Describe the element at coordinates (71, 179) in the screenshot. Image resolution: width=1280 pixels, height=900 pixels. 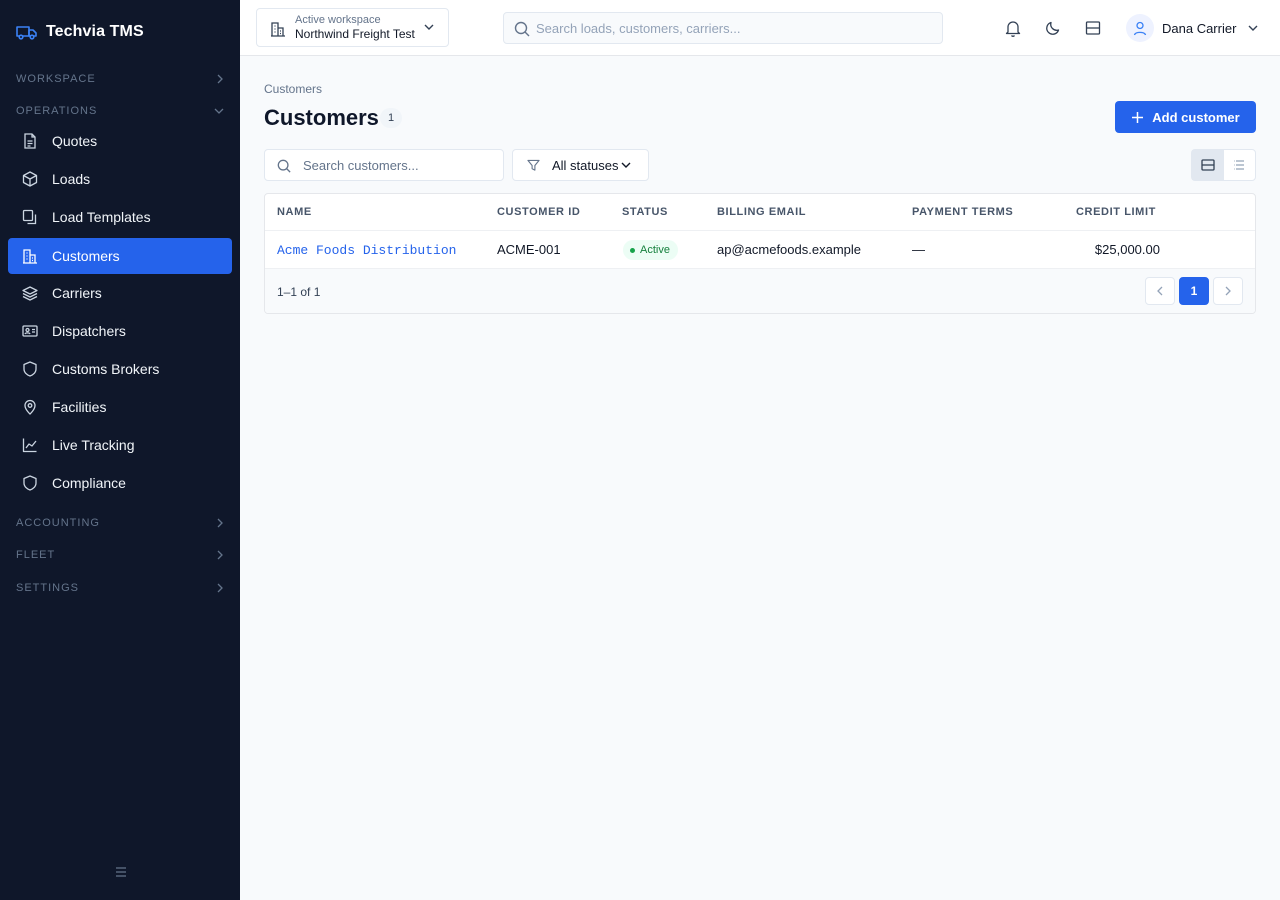
I see `sidebar-item-label: Loads` at that location.